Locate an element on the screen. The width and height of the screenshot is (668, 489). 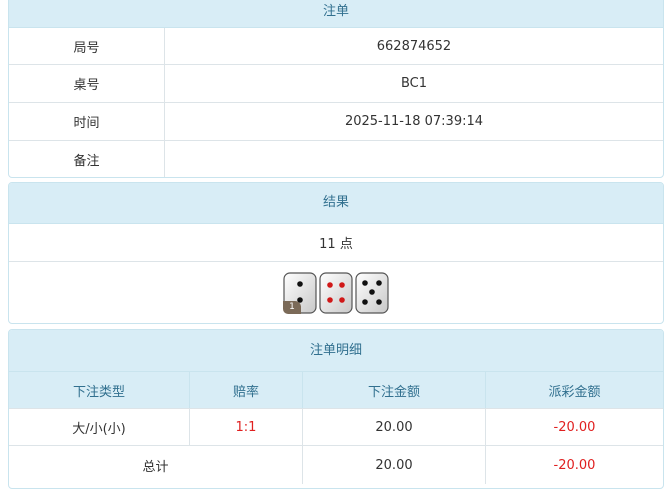
details-header-row: 下注类型 赔率 下注金额 派彩金额 is located at coordinates (336, 390).